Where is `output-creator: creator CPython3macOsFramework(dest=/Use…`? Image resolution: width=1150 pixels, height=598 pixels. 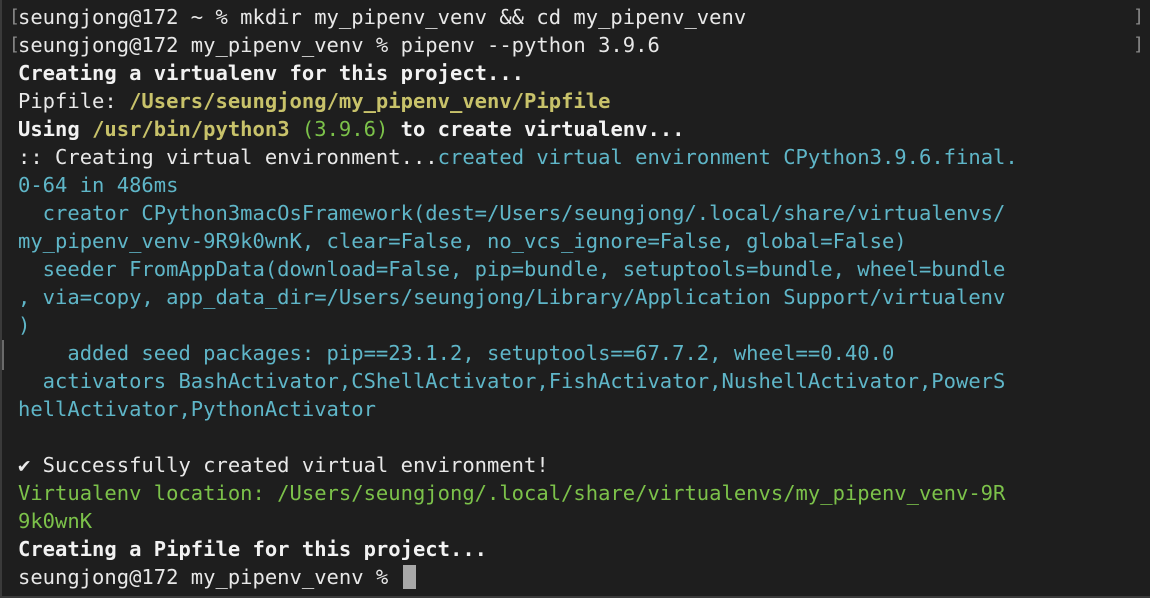 output-creator: creator CPython3macOsFramework(dest=/Use… is located at coordinates (512, 213).